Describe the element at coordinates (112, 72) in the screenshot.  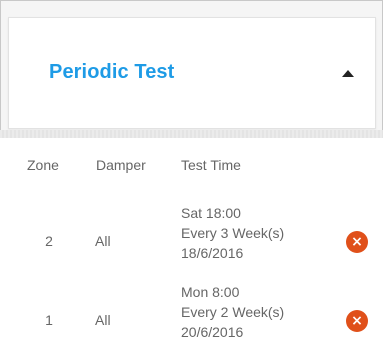
I see `section-title: Periodic Test` at that location.